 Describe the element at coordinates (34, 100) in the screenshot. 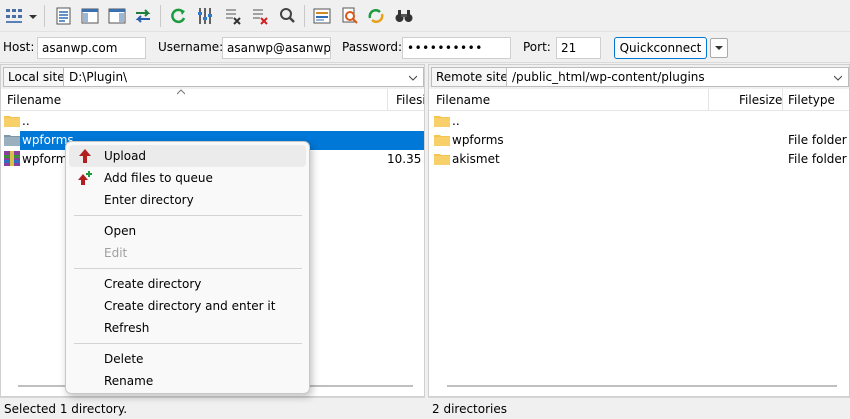

I see `local-col-filename: Filename` at that location.